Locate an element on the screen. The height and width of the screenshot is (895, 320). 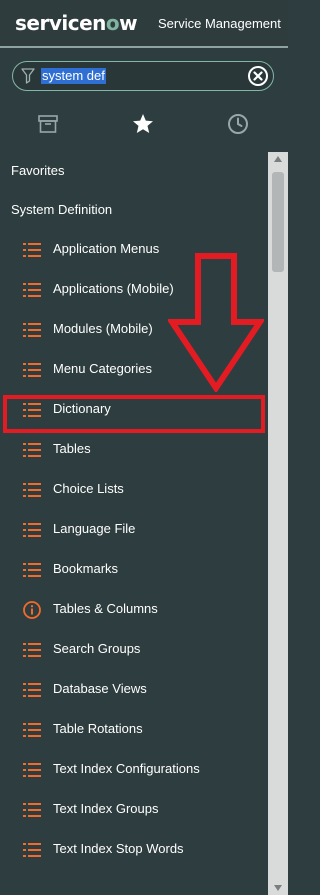
scroll-down-arrow-icon is located at coordinates (278, 888).